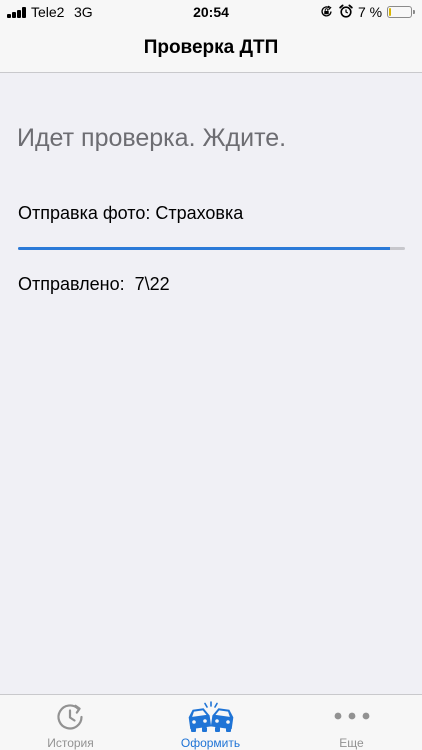 This screenshot has width=422, height=750. I want to click on sent-label: Отправлено:, so click(76, 284).